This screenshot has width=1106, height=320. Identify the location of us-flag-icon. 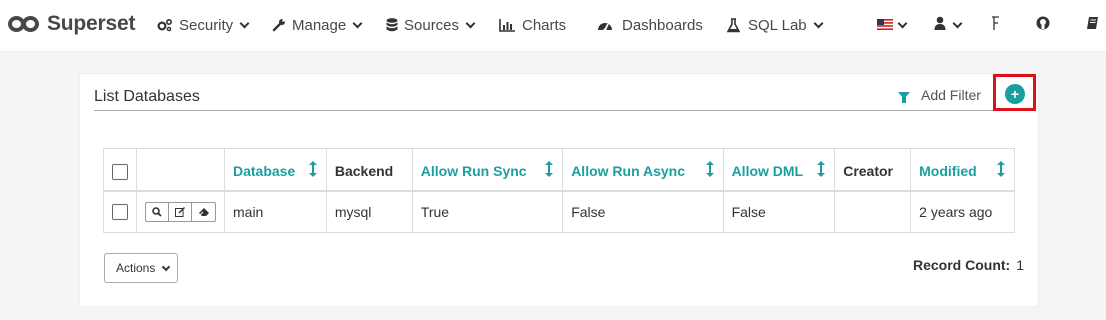
(885, 25).